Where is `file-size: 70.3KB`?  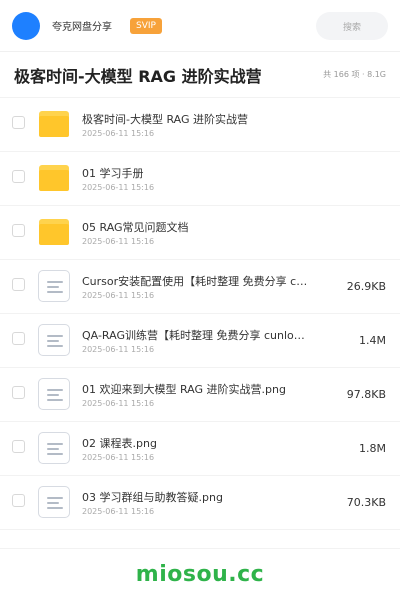
file-size: 70.3KB is located at coordinates (366, 502).